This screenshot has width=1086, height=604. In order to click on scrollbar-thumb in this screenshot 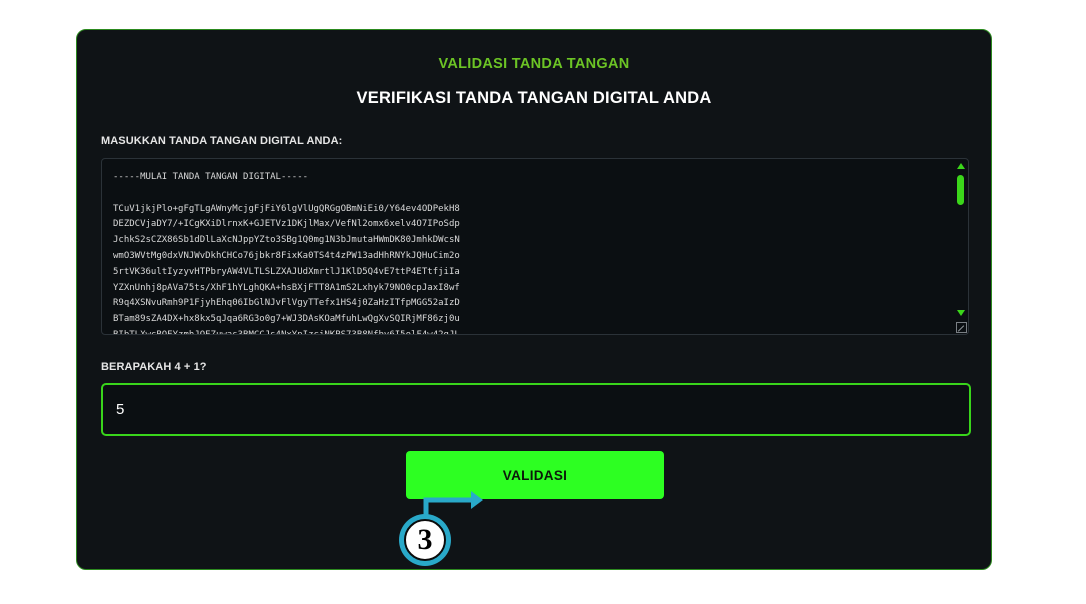, I will do `click(960, 190)`.